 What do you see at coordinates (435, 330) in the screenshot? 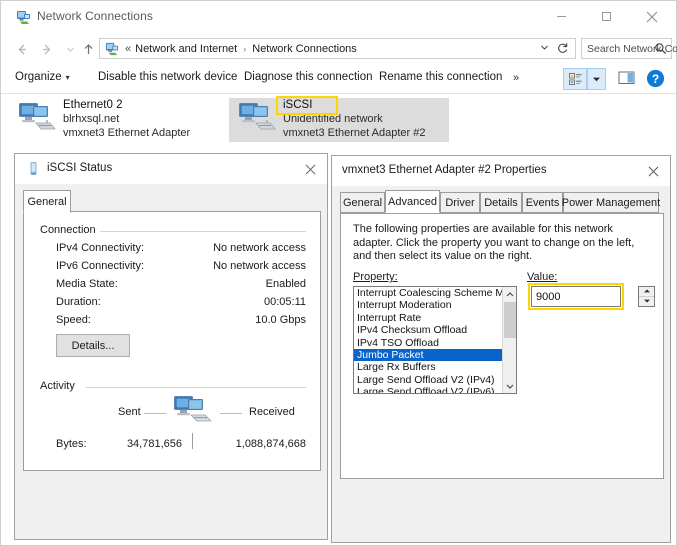
I see `list-item: IPv4 Checksum Offload` at bounding box center [435, 330].